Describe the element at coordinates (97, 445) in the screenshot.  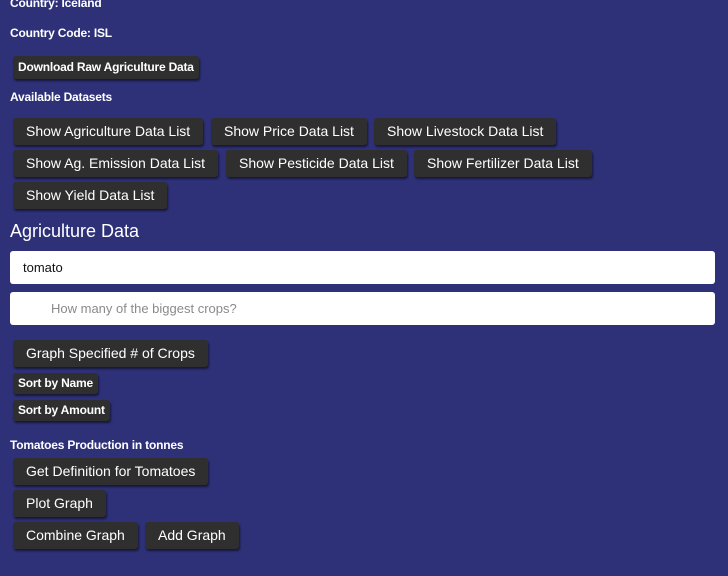
I see `production-heading: Tomatoes Production in tonnes` at that location.